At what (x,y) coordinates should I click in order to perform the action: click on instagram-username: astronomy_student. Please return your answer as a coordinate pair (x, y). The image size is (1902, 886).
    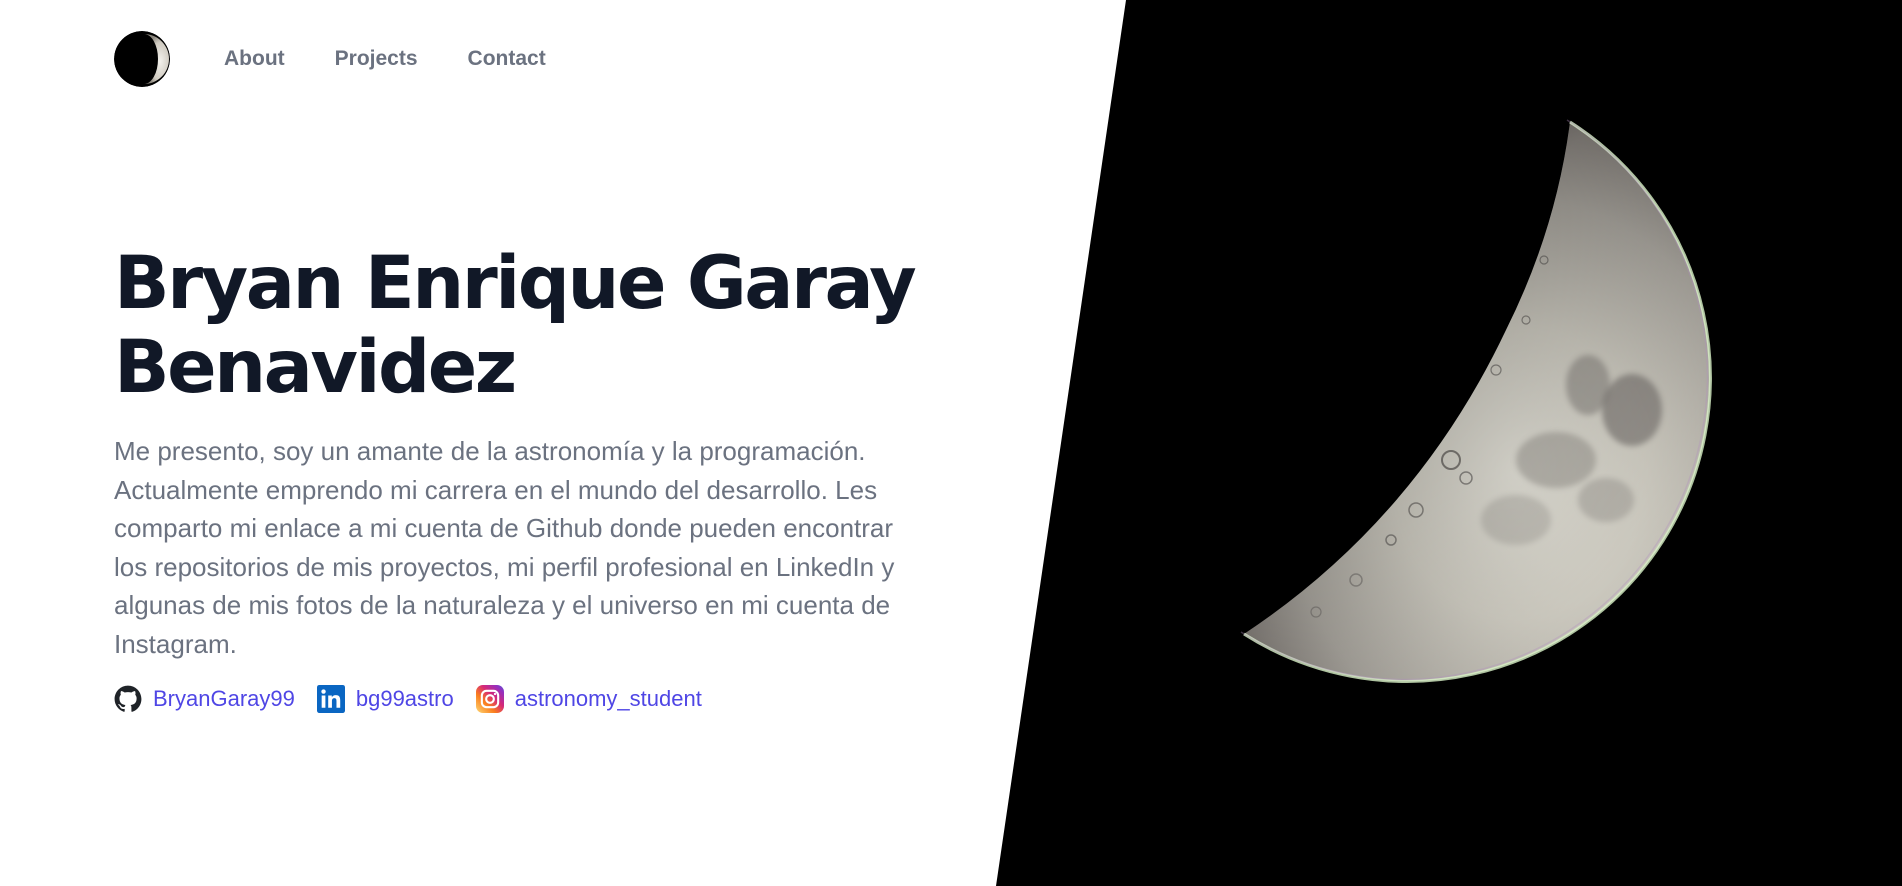
    Looking at the image, I should click on (608, 698).